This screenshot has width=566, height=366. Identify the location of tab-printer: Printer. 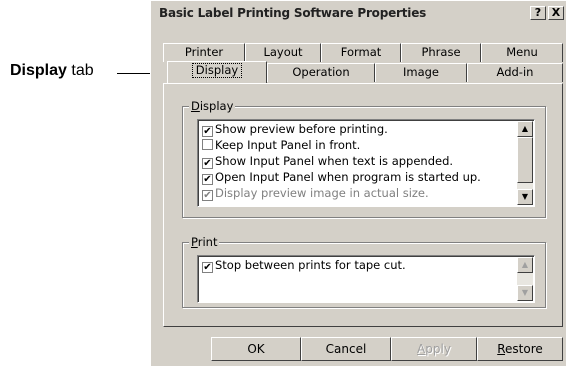
(204, 52).